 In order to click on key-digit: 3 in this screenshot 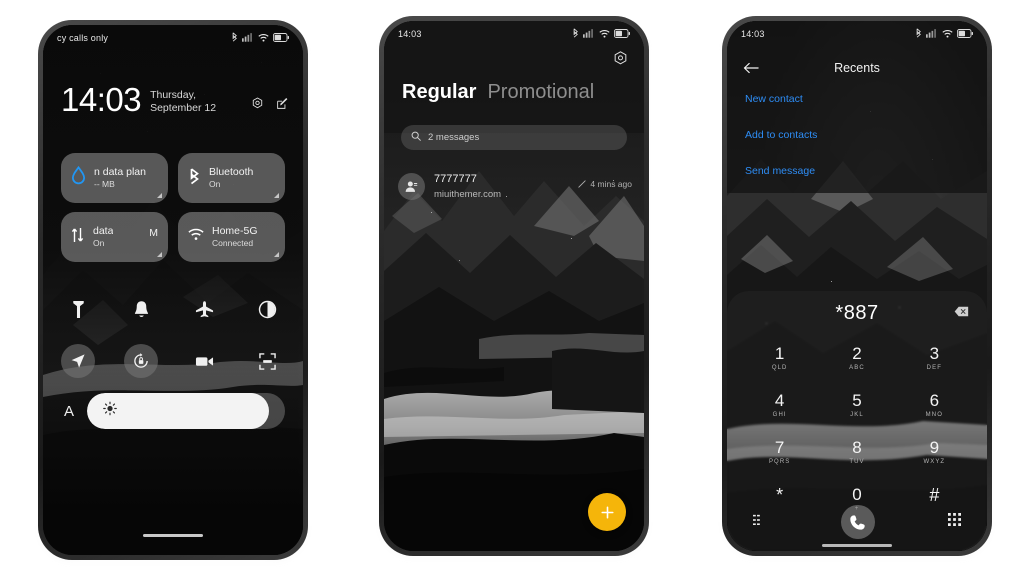, I will do `click(934, 353)`.